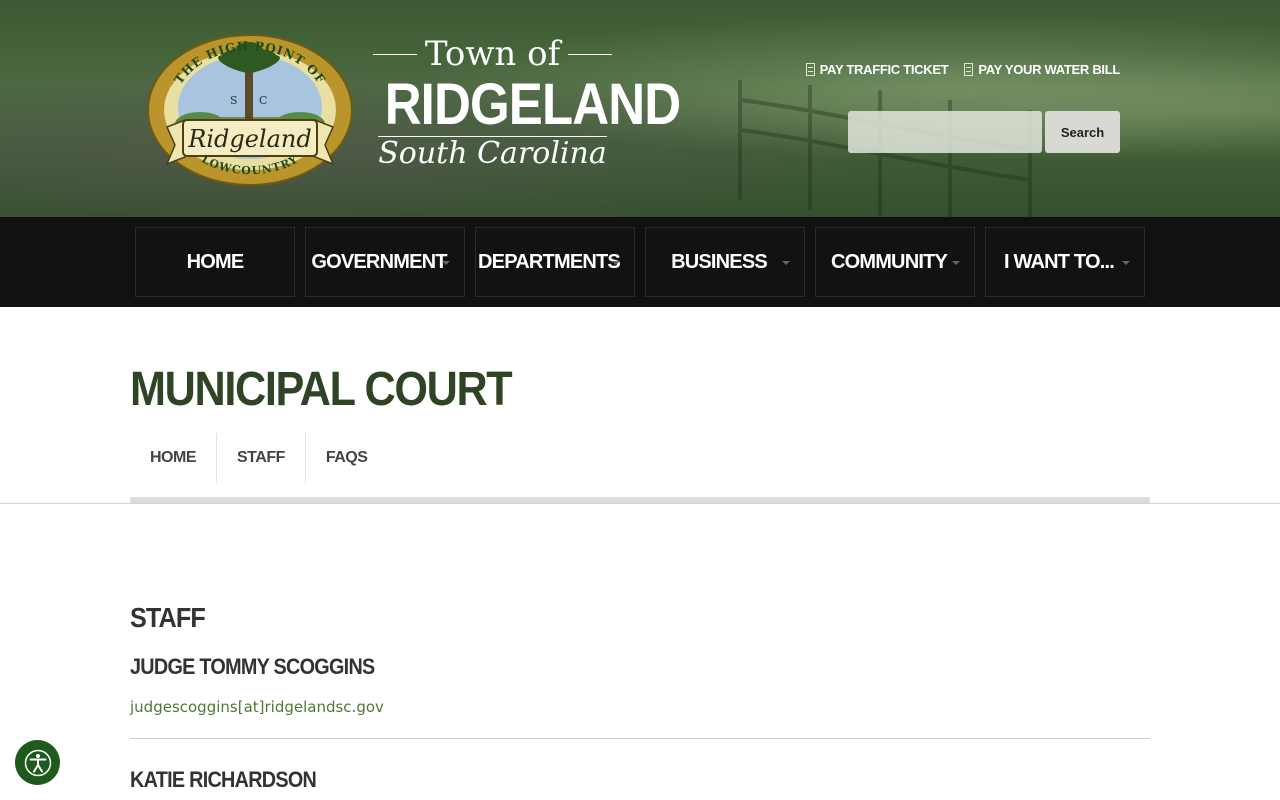 This screenshot has height=800, width=1280. I want to click on search-input, so click(945, 132).